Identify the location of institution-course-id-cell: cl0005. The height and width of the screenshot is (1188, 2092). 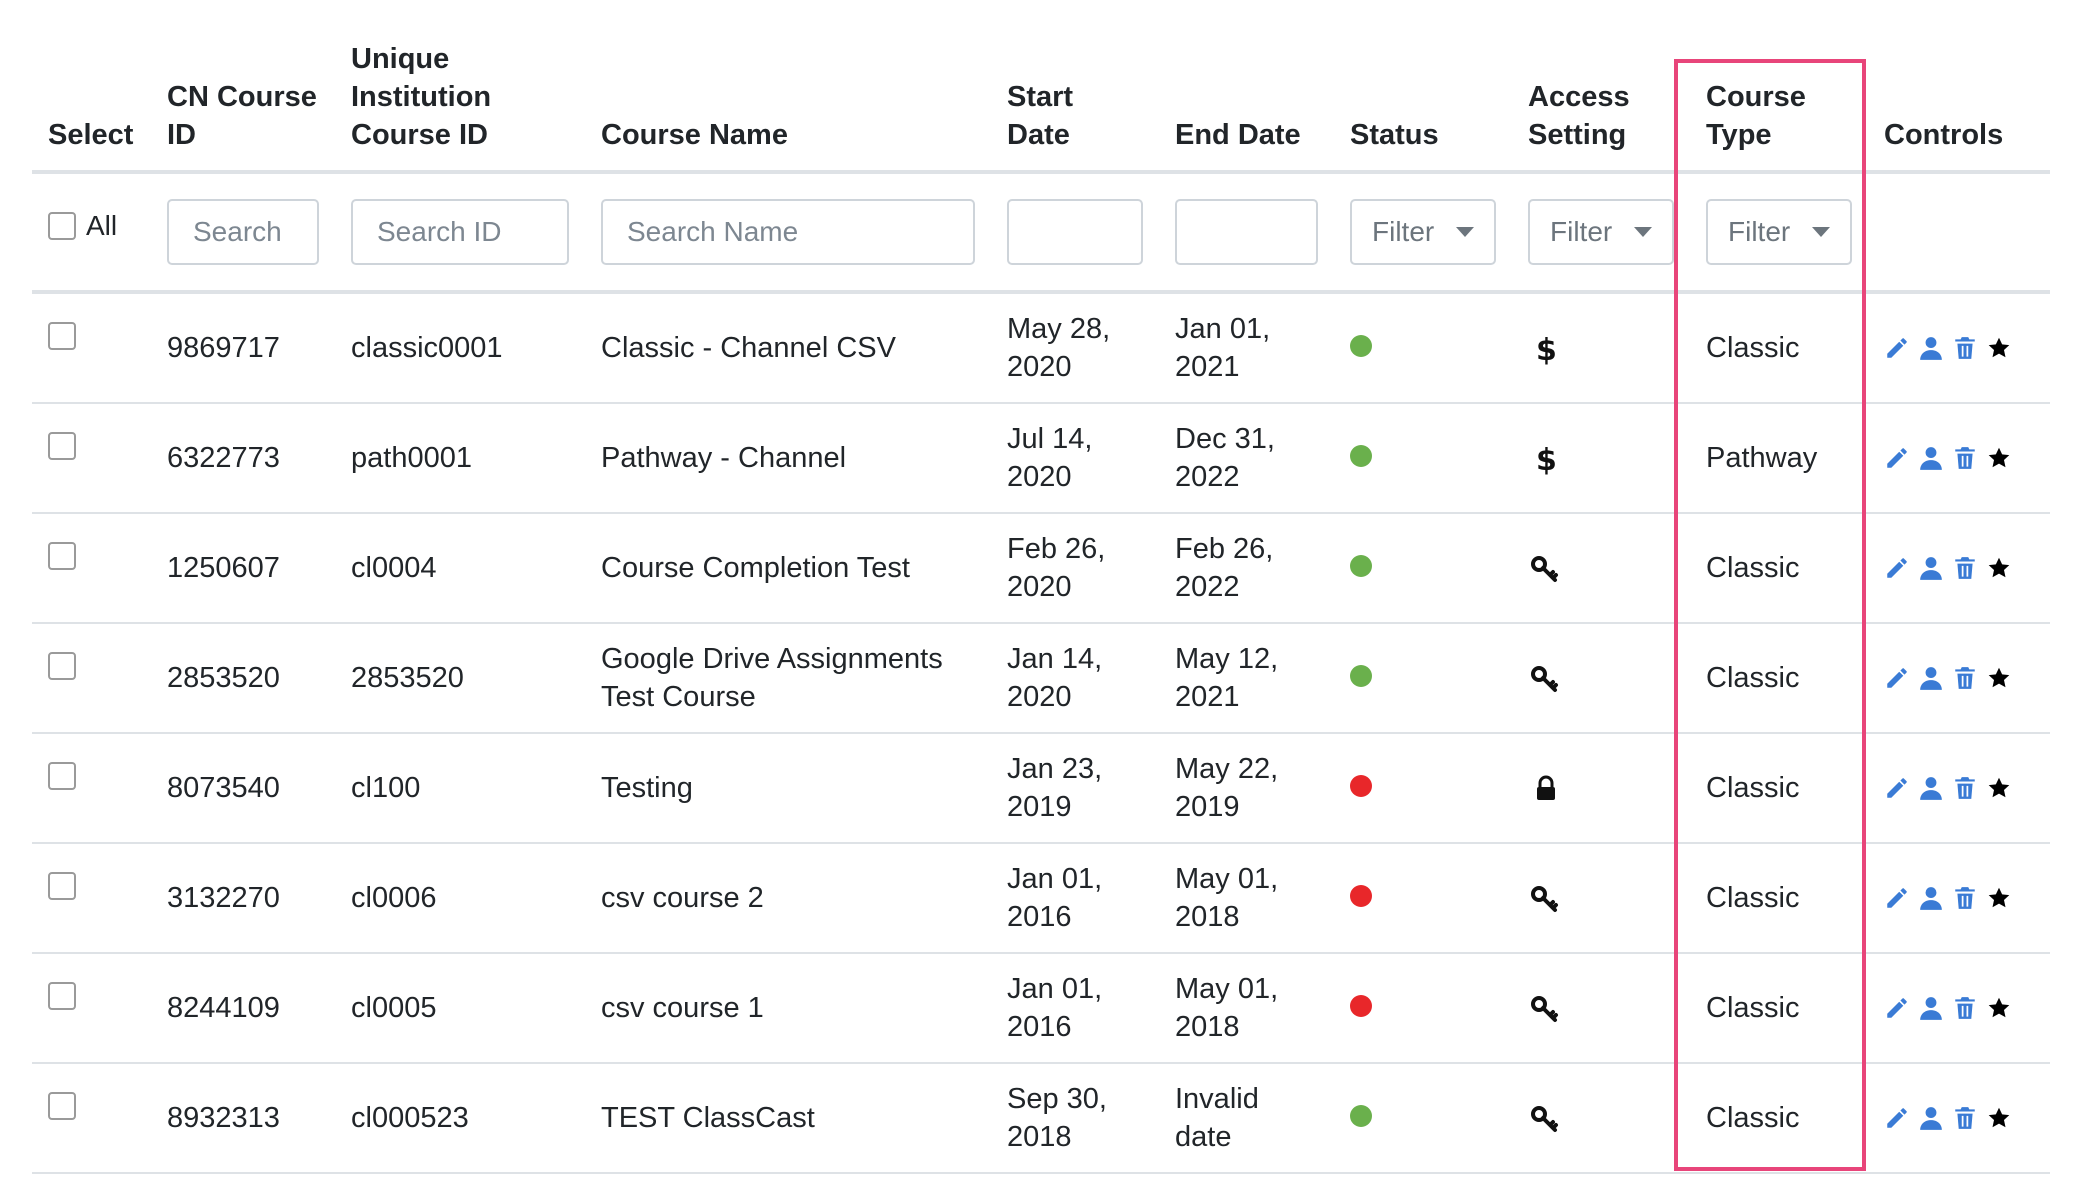
(460, 1008).